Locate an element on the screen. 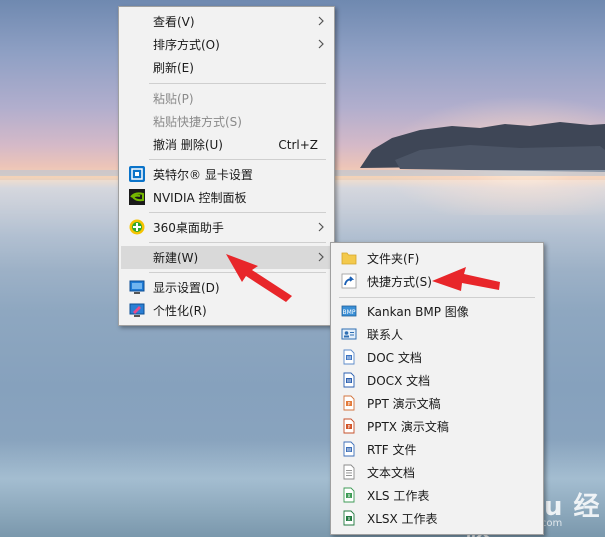 The width and height of the screenshot is (605, 537). ppt-icon: P is located at coordinates (349, 403).